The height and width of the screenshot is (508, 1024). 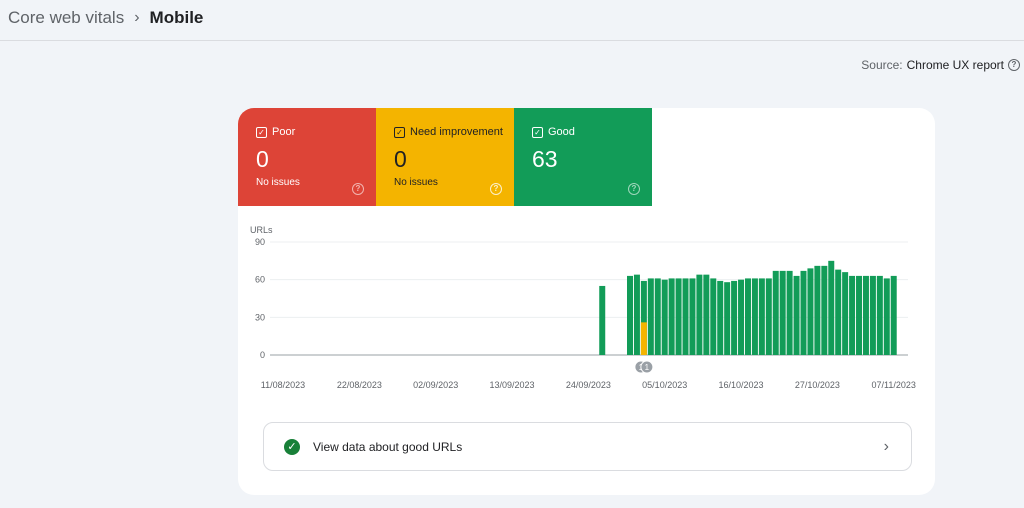 I want to click on source-label: Source:, so click(x=882, y=65).